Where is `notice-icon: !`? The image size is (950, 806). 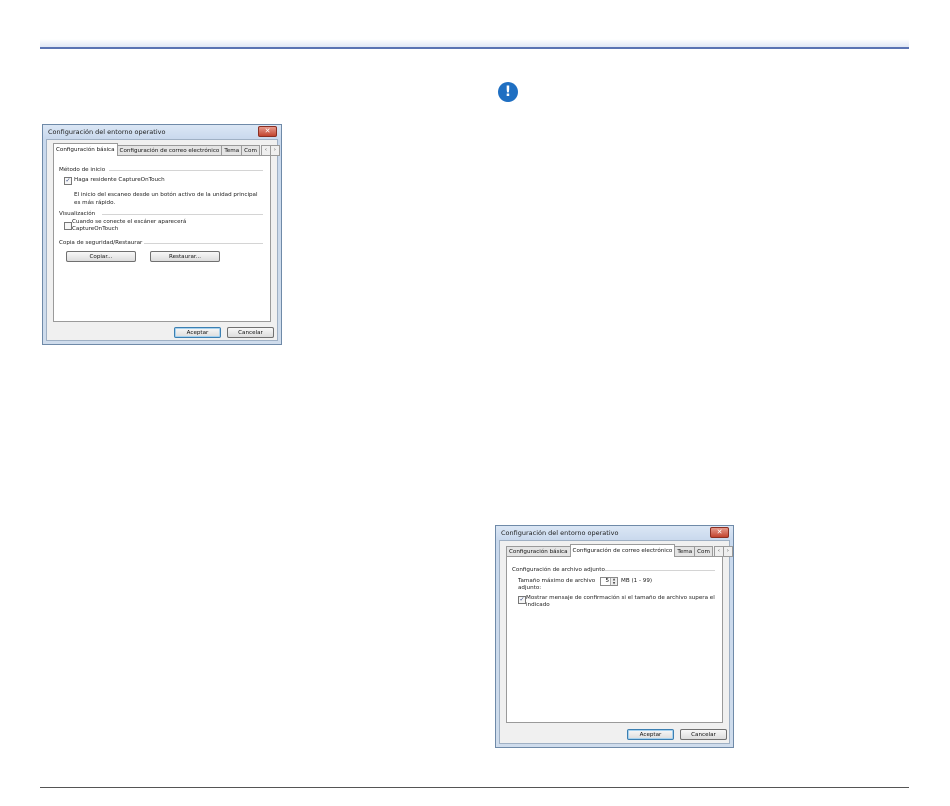 notice-icon: ! is located at coordinates (508, 92).